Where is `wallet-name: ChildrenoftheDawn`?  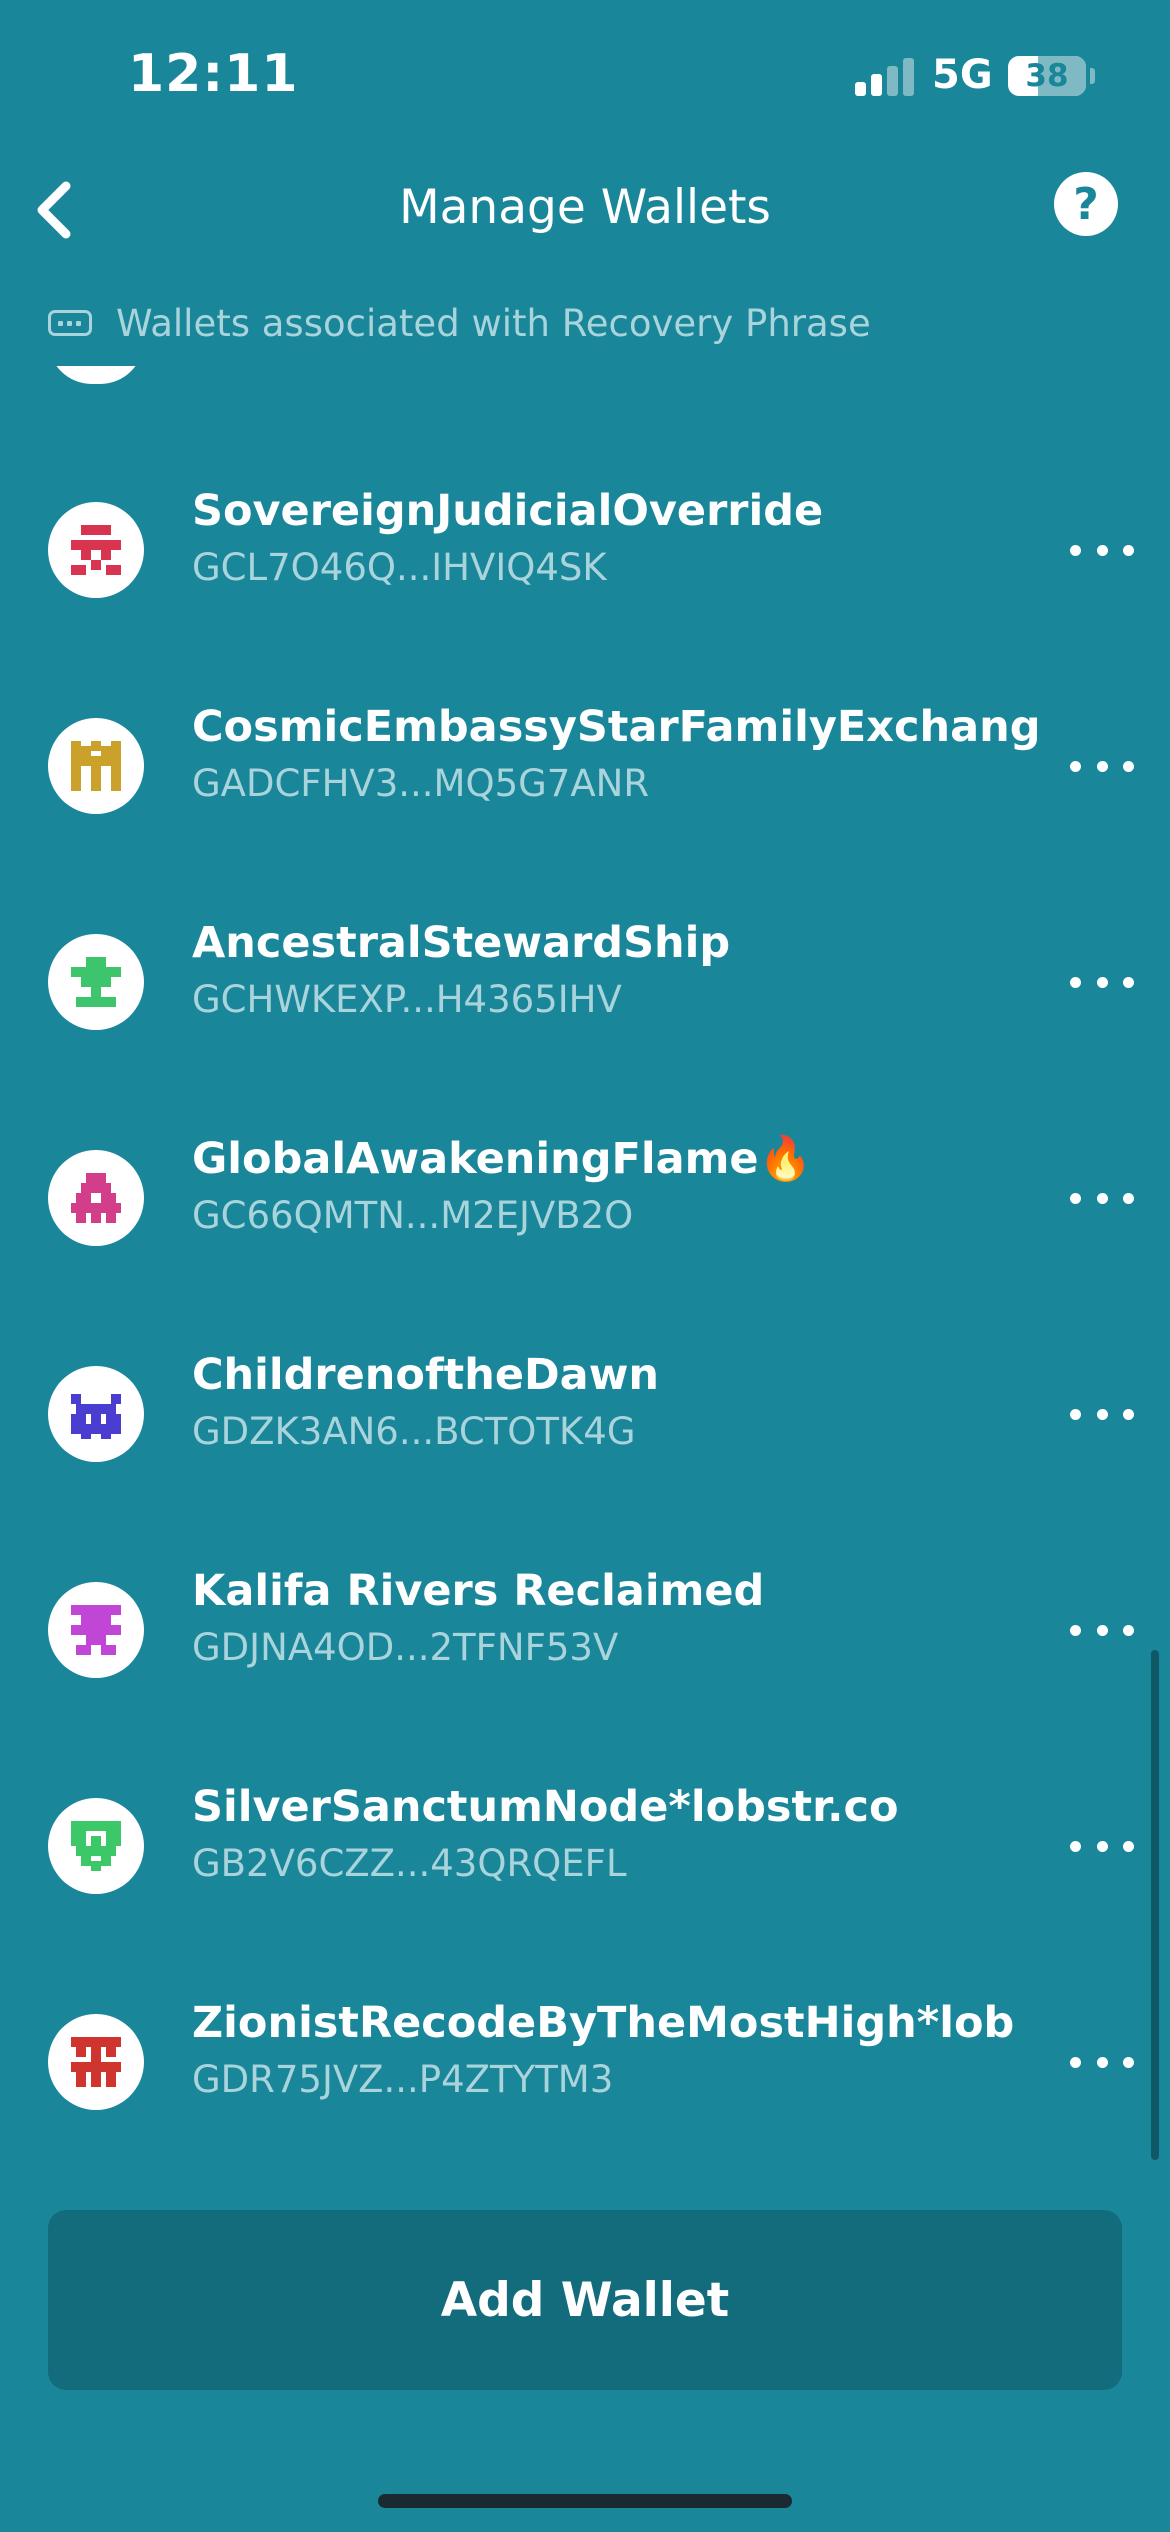
wallet-name: ChildrenoftheDawn is located at coordinates (426, 1375).